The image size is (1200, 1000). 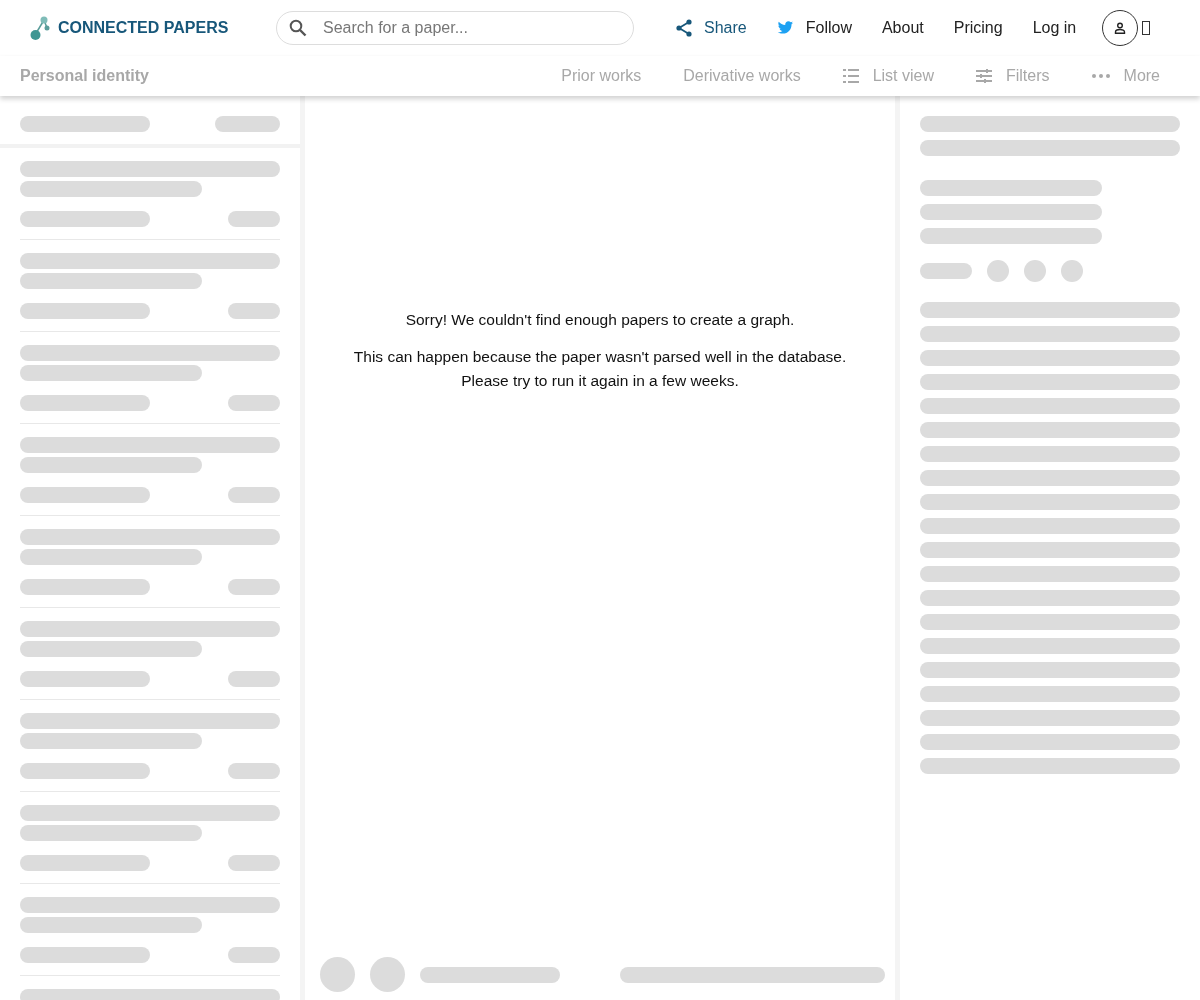 I want to click on bird-icon, so click(x=785, y=28).